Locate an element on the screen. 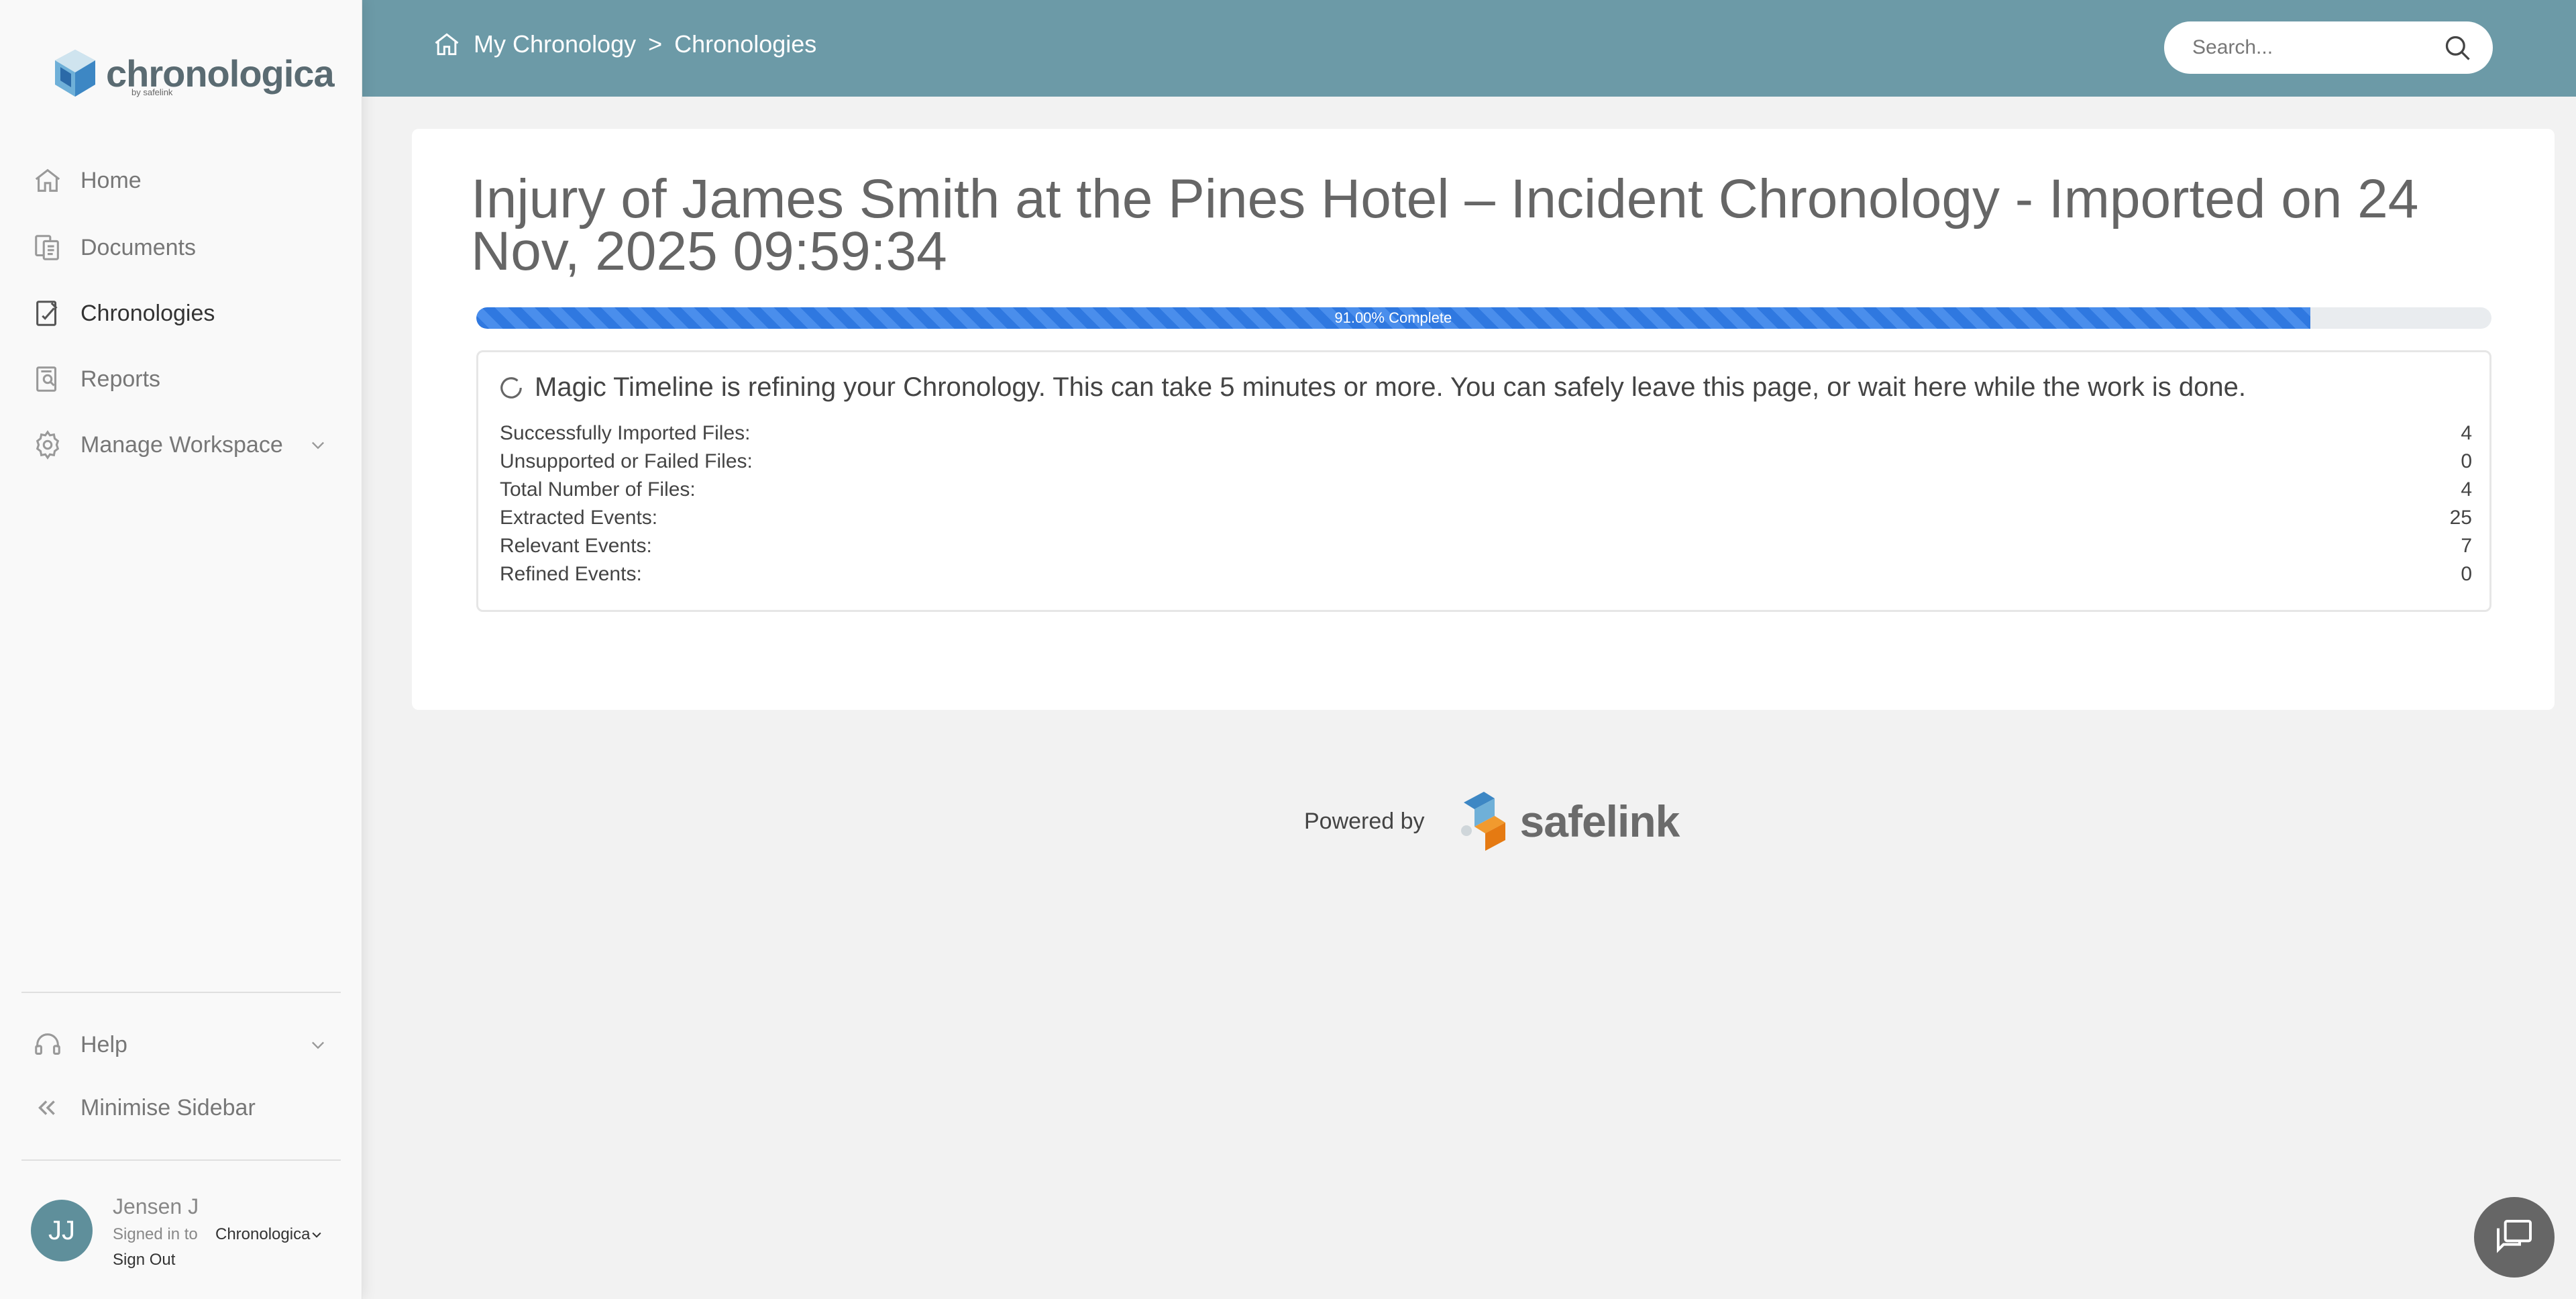  chat-icon is located at coordinates (2514, 1236).